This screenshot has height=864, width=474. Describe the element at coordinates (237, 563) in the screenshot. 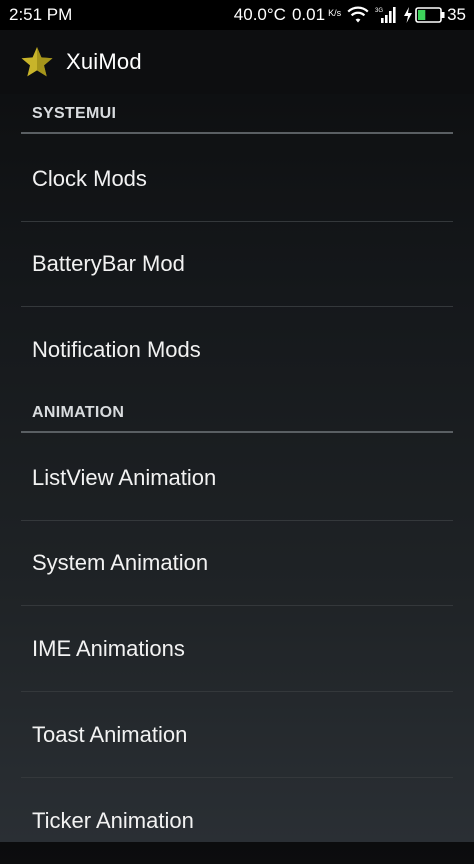

I see `list-item-system-animation: System Animation` at that location.